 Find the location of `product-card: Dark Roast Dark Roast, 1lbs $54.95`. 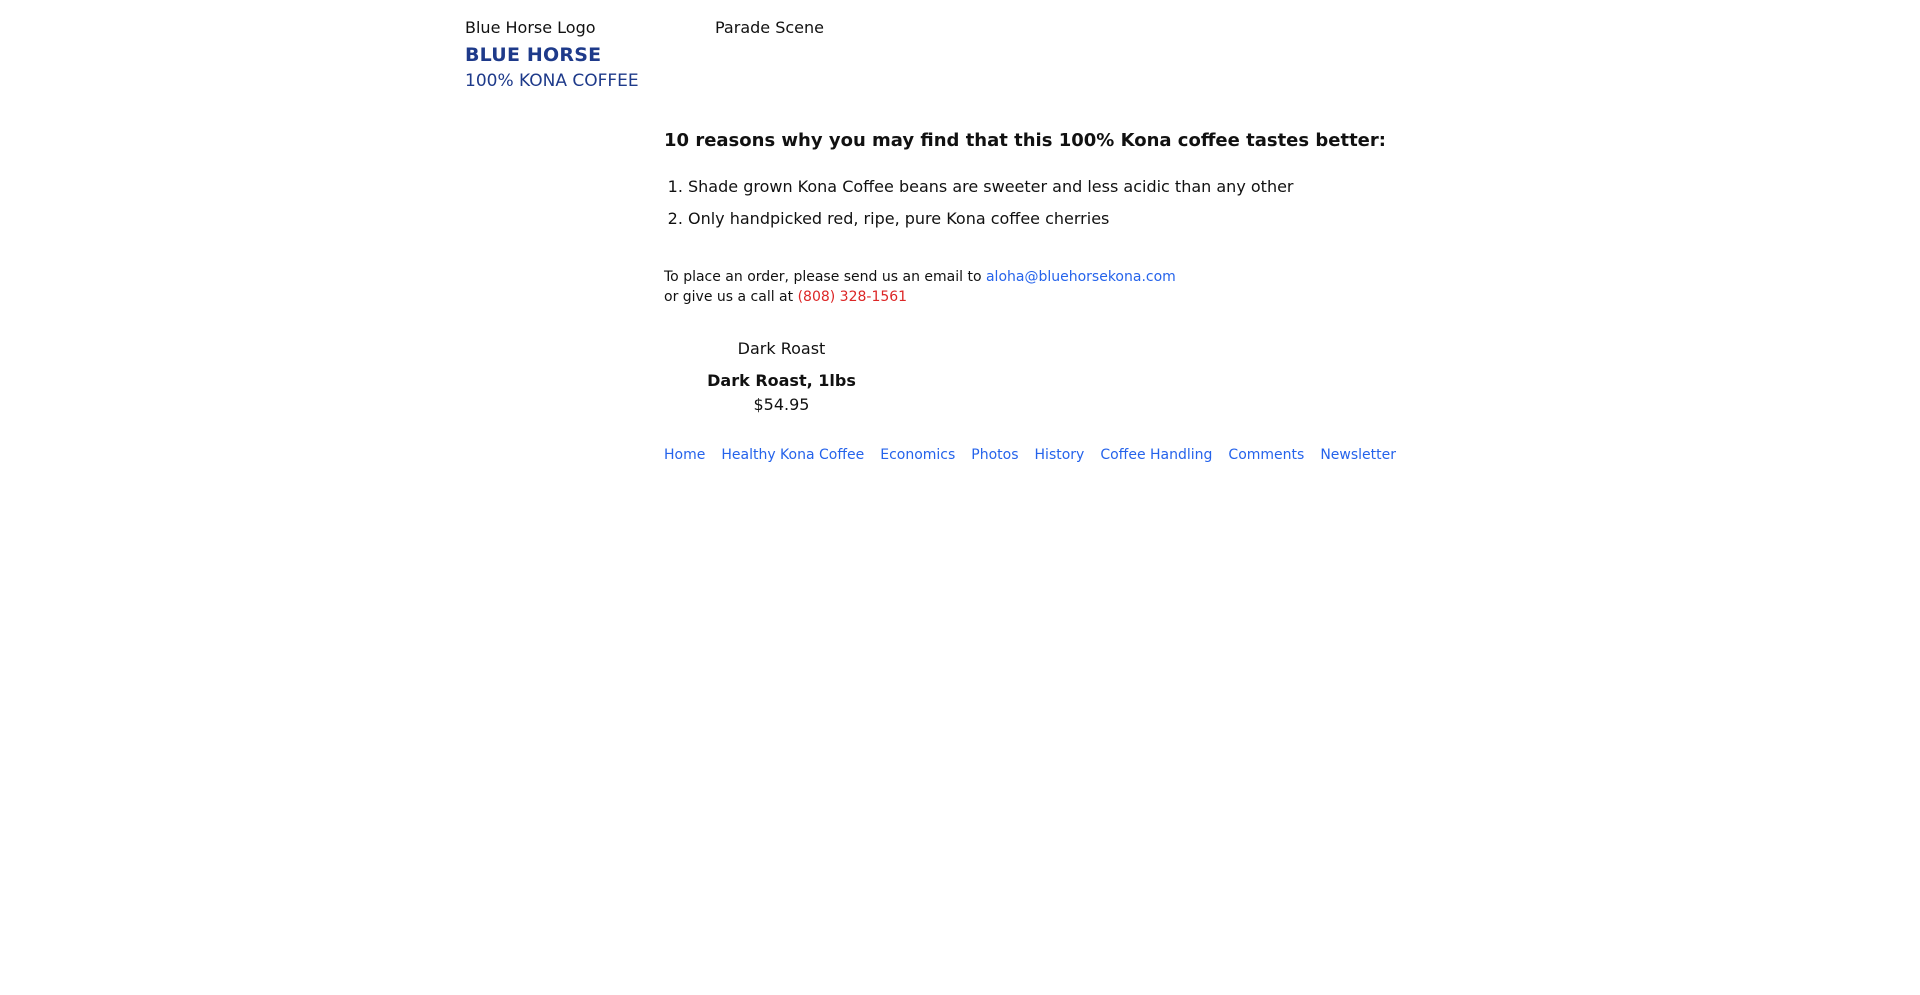

product-card: Dark Roast Dark Roast, 1lbs $54.95 is located at coordinates (781, 377).